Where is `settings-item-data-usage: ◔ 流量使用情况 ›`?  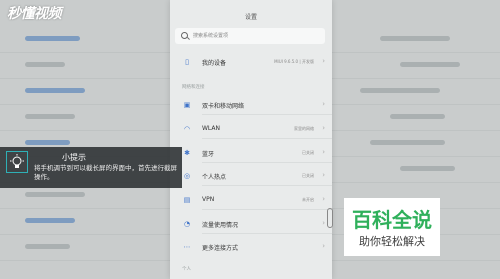
settings-item-data-usage: ◔ 流量使用情况 › is located at coordinates (251, 224).